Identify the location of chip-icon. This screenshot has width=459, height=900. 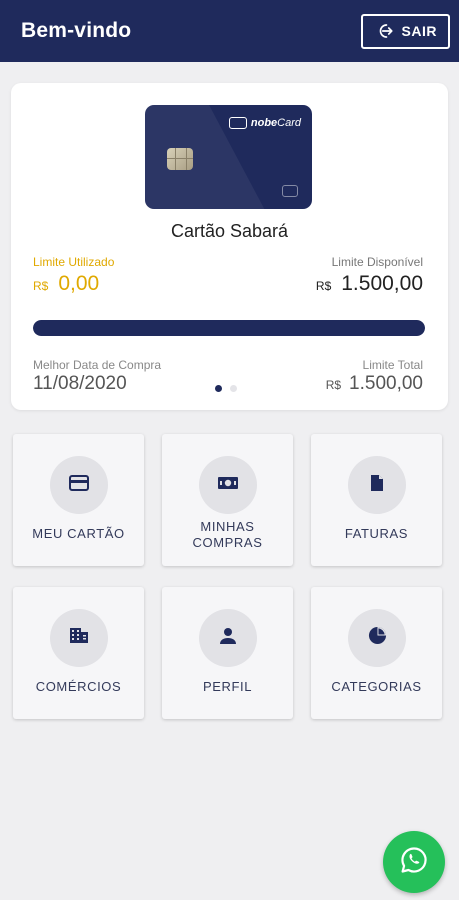
(180, 159).